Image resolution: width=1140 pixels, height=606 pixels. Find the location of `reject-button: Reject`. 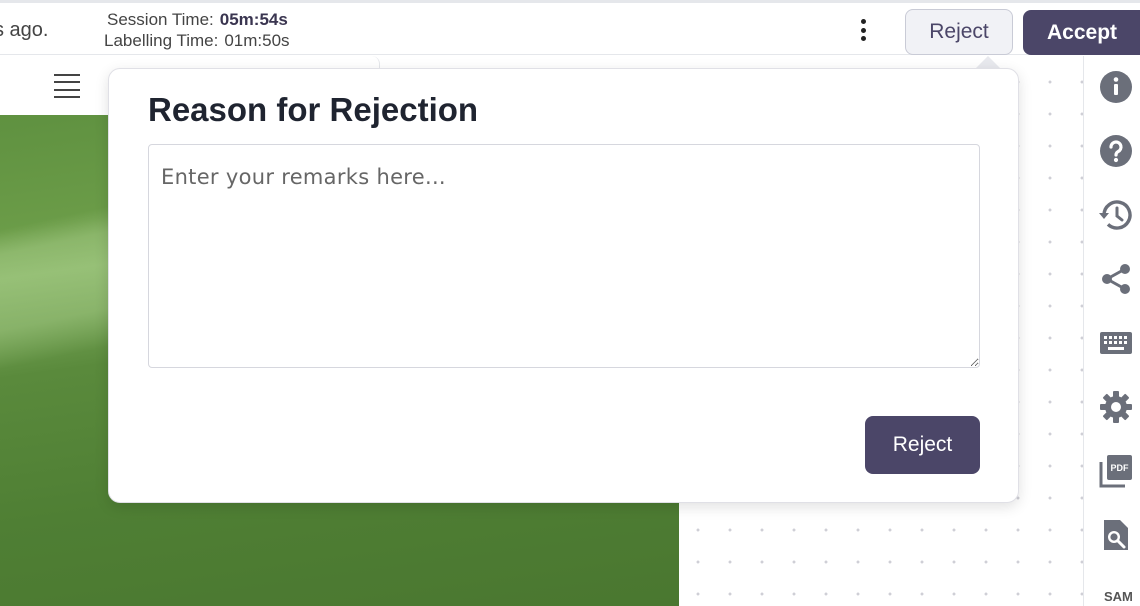

reject-button: Reject is located at coordinates (959, 32).